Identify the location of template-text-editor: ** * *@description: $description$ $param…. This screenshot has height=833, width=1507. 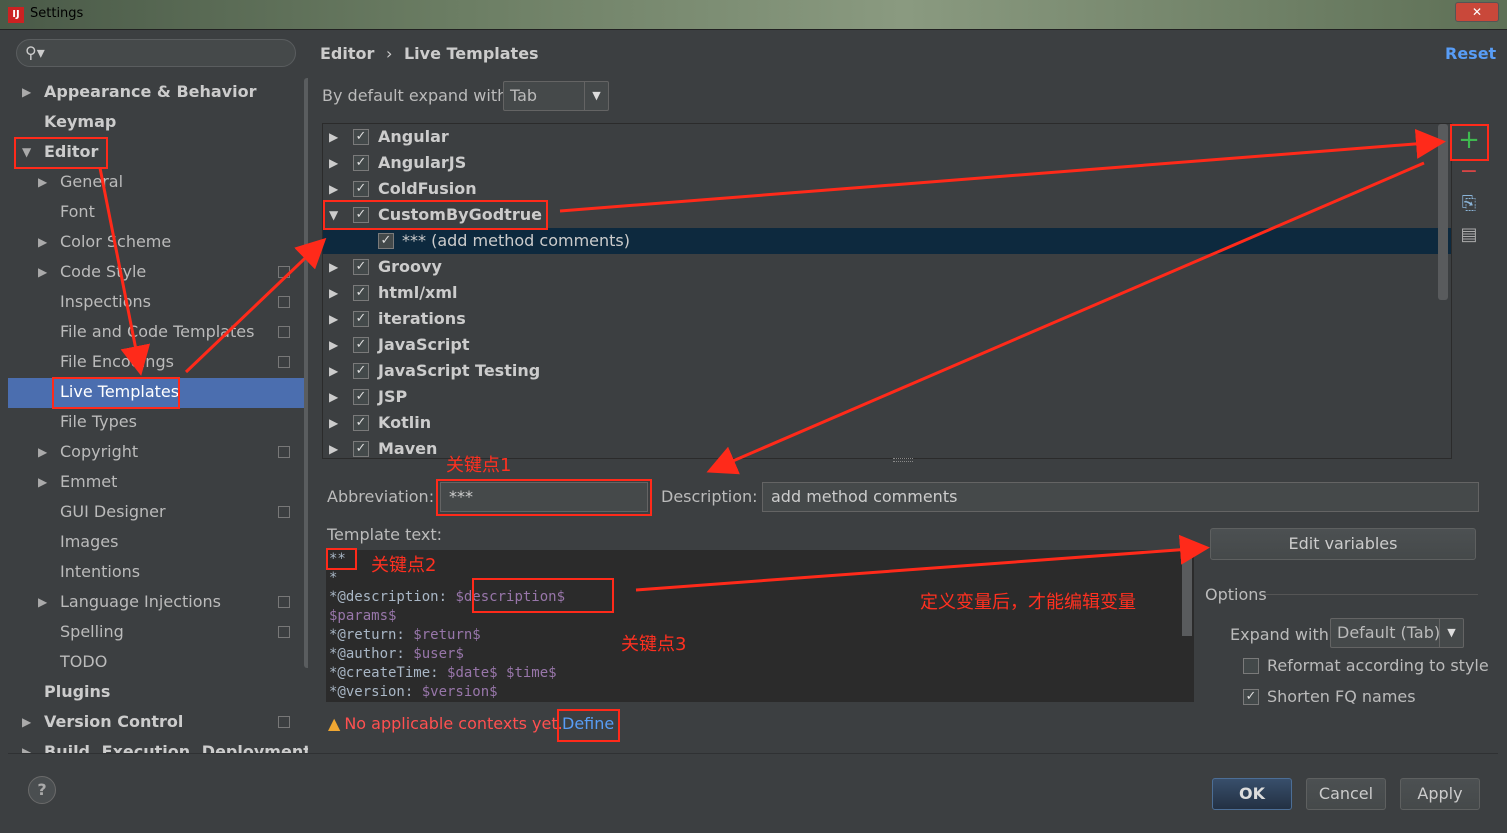
(760, 626).